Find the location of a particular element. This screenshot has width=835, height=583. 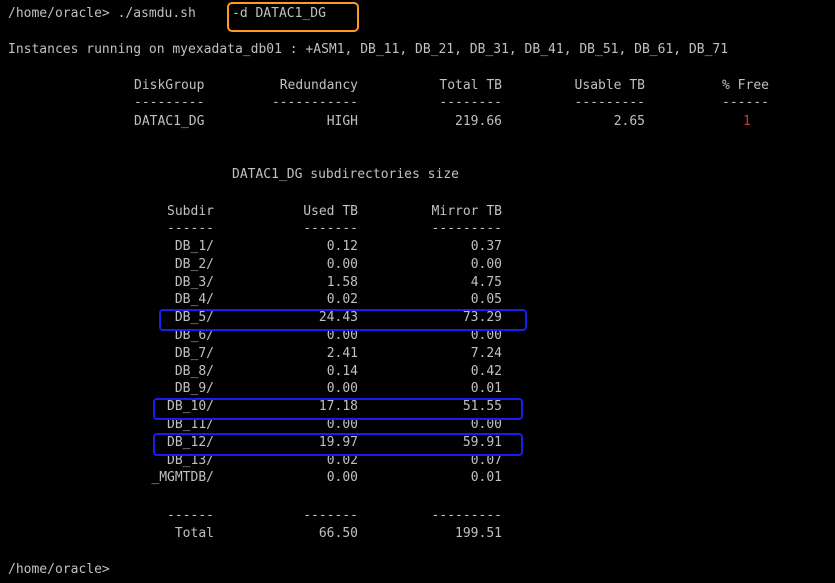

dg-row-total: 219.66 is located at coordinates (478, 121).